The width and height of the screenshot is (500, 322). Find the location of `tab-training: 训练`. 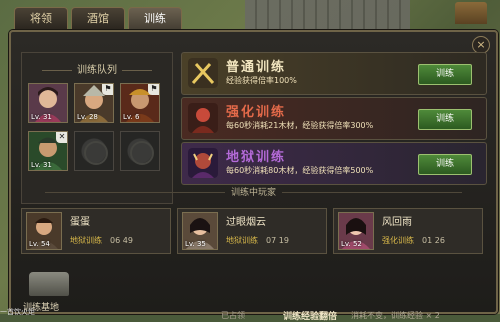

tab-training: 训练 is located at coordinates (155, 19).